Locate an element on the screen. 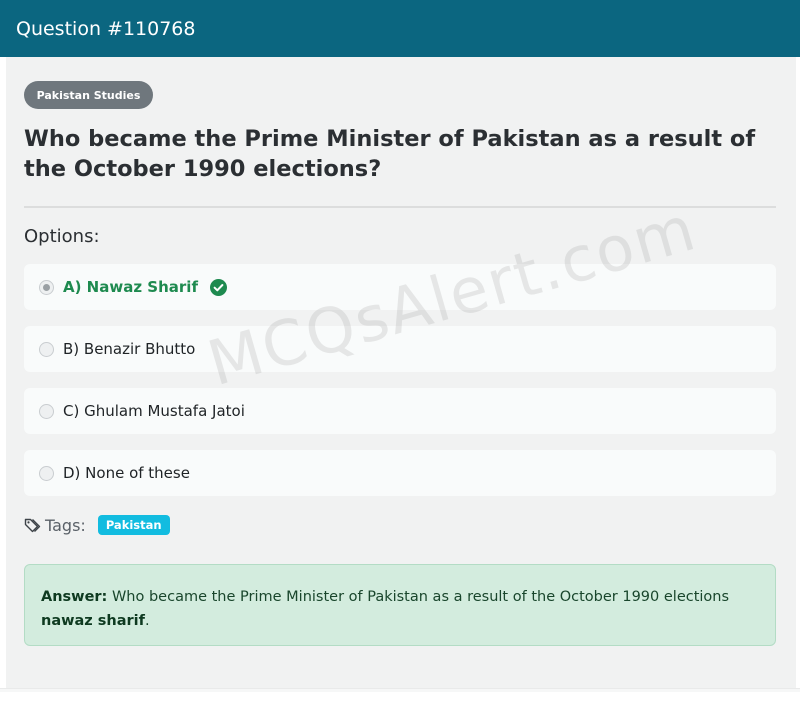  question-header: Question #110768 is located at coordinates (400, 28).